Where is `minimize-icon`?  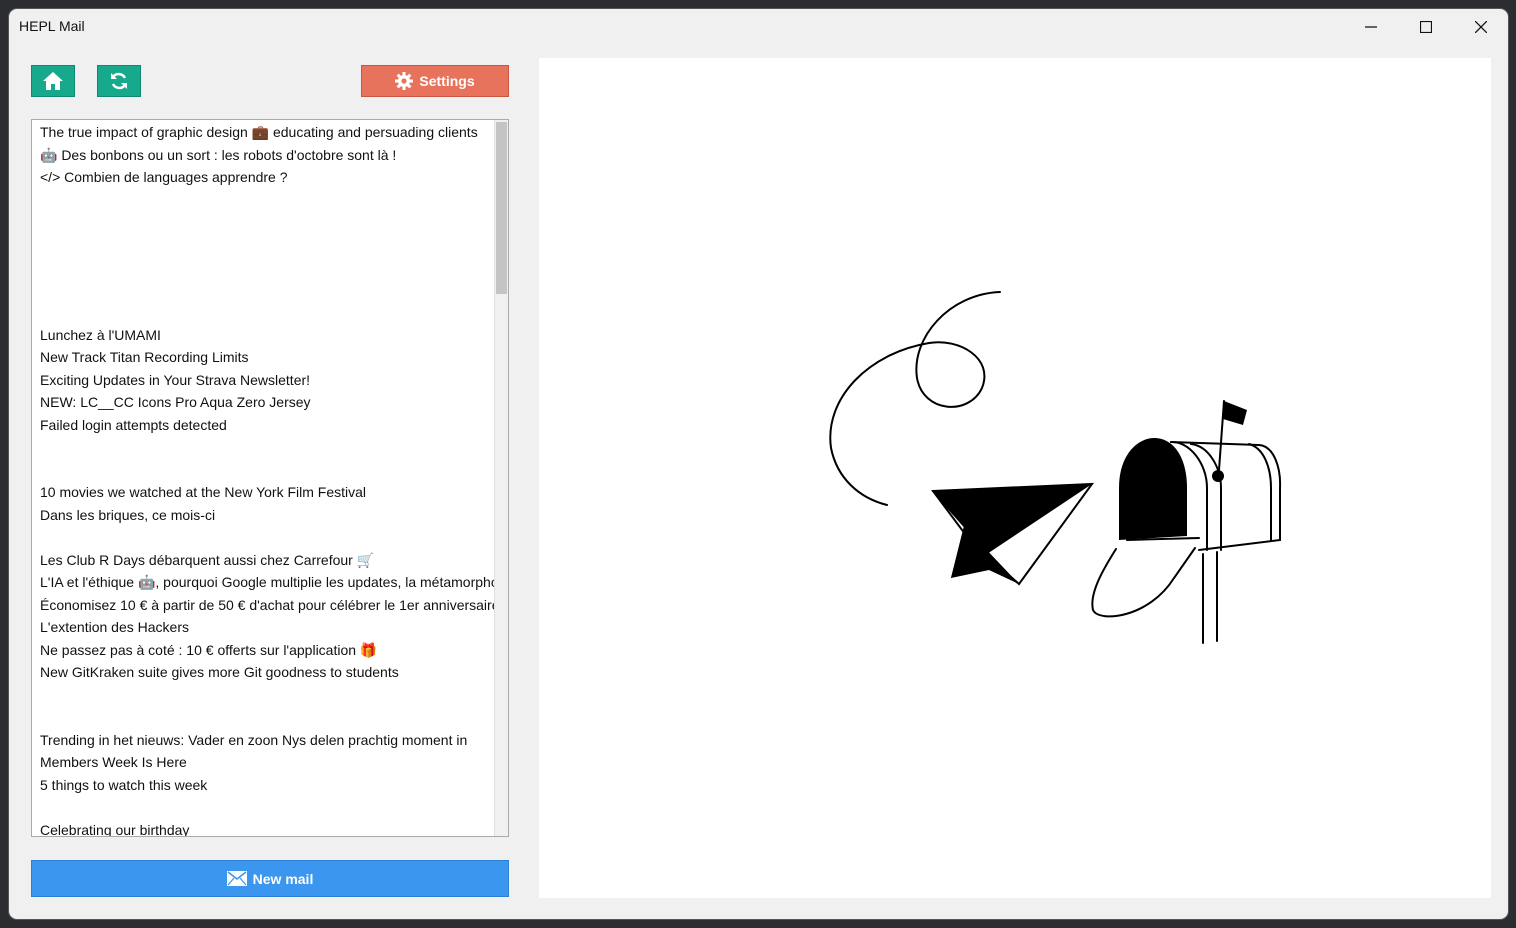 minimize-icon is located at coordinates (1371, 27).